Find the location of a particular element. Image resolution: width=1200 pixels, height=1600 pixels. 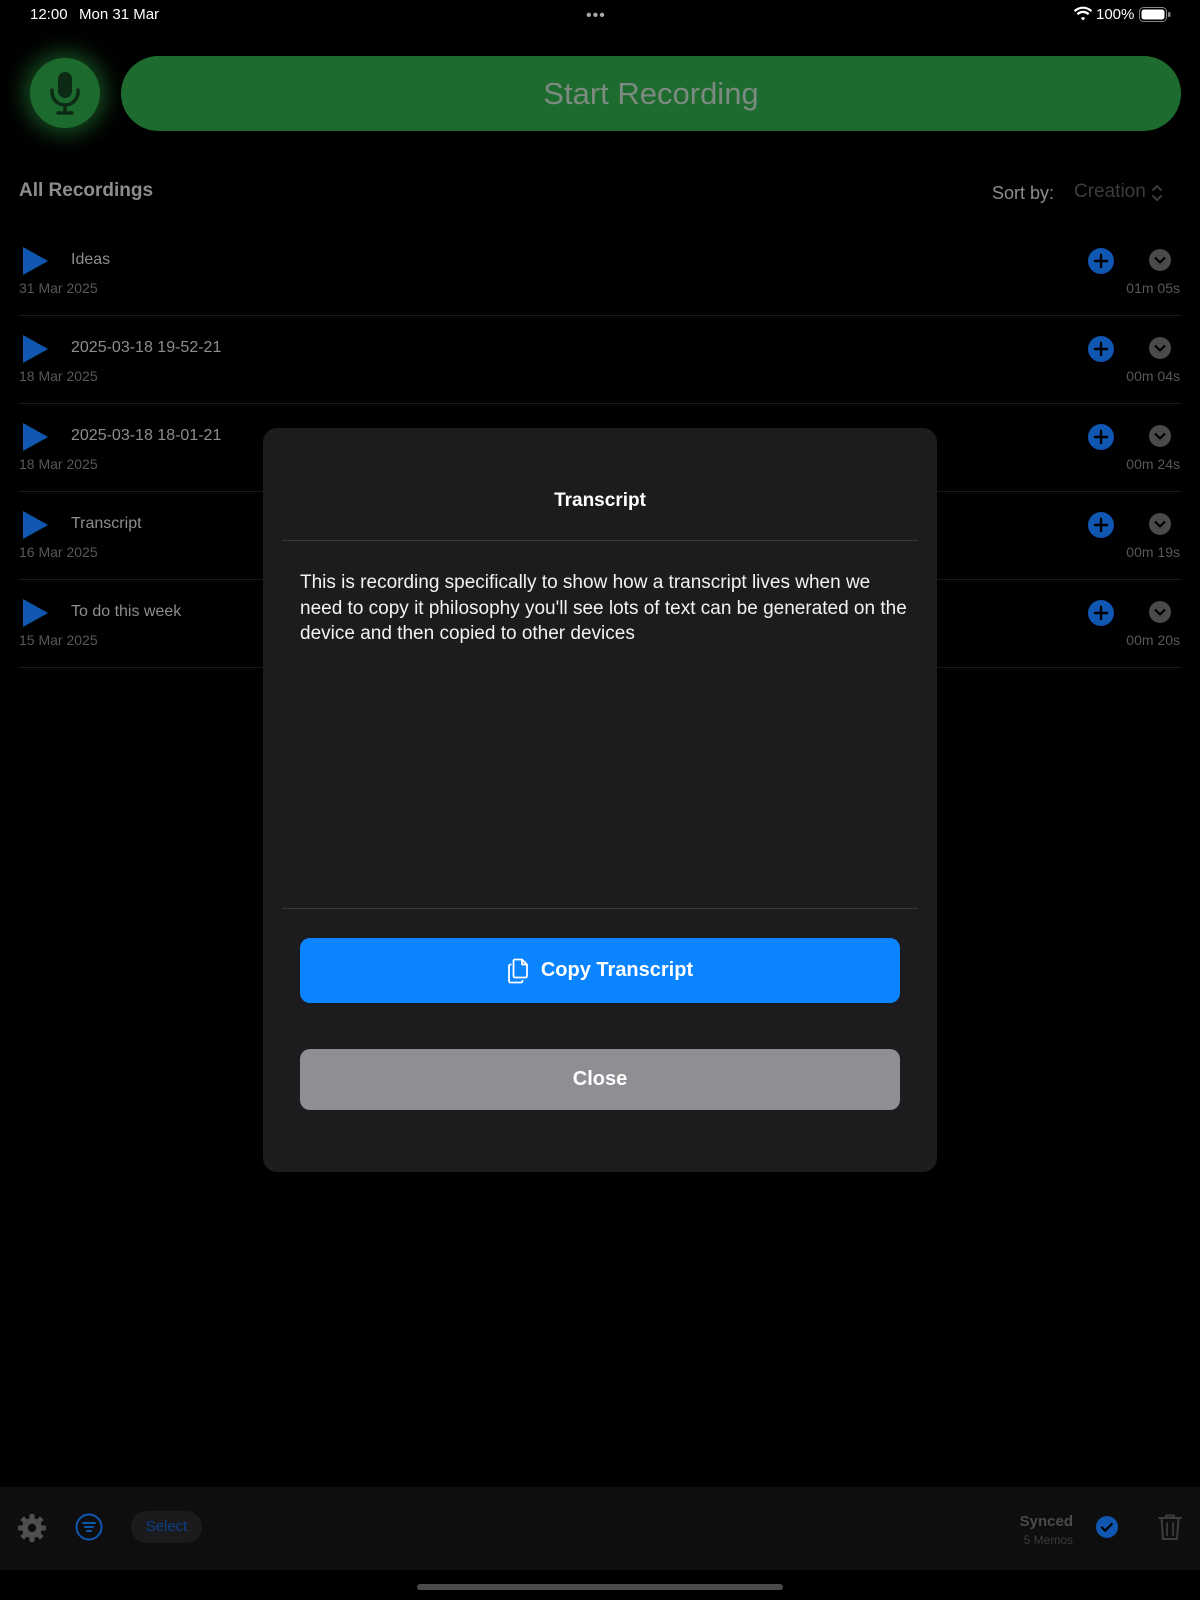

recording-title: 2025-03-18 18-01-21 is located at coordinates (146, 435).